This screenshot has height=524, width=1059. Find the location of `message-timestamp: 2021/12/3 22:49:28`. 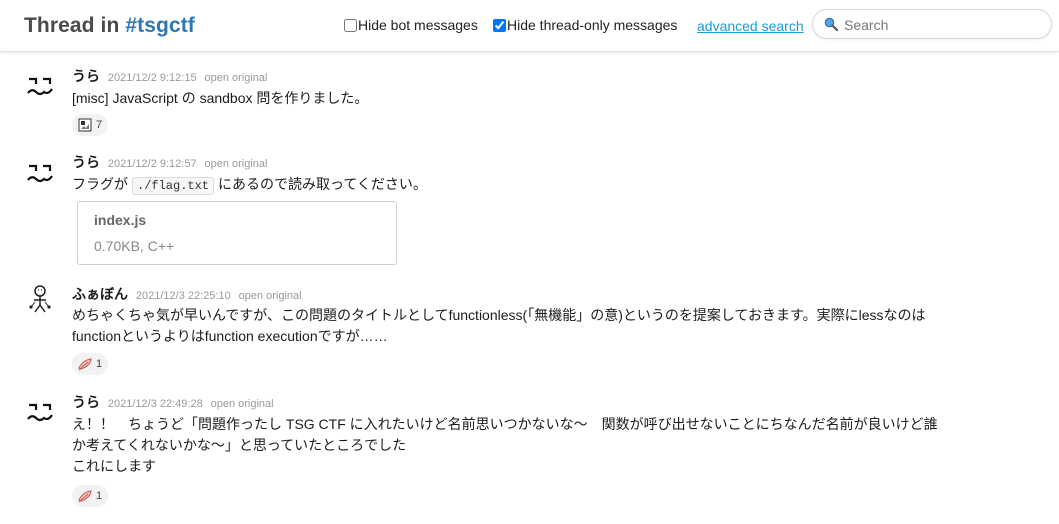

message-timestamp: 2021/12/3 22:49:28 is located at coordinates (155, 404).